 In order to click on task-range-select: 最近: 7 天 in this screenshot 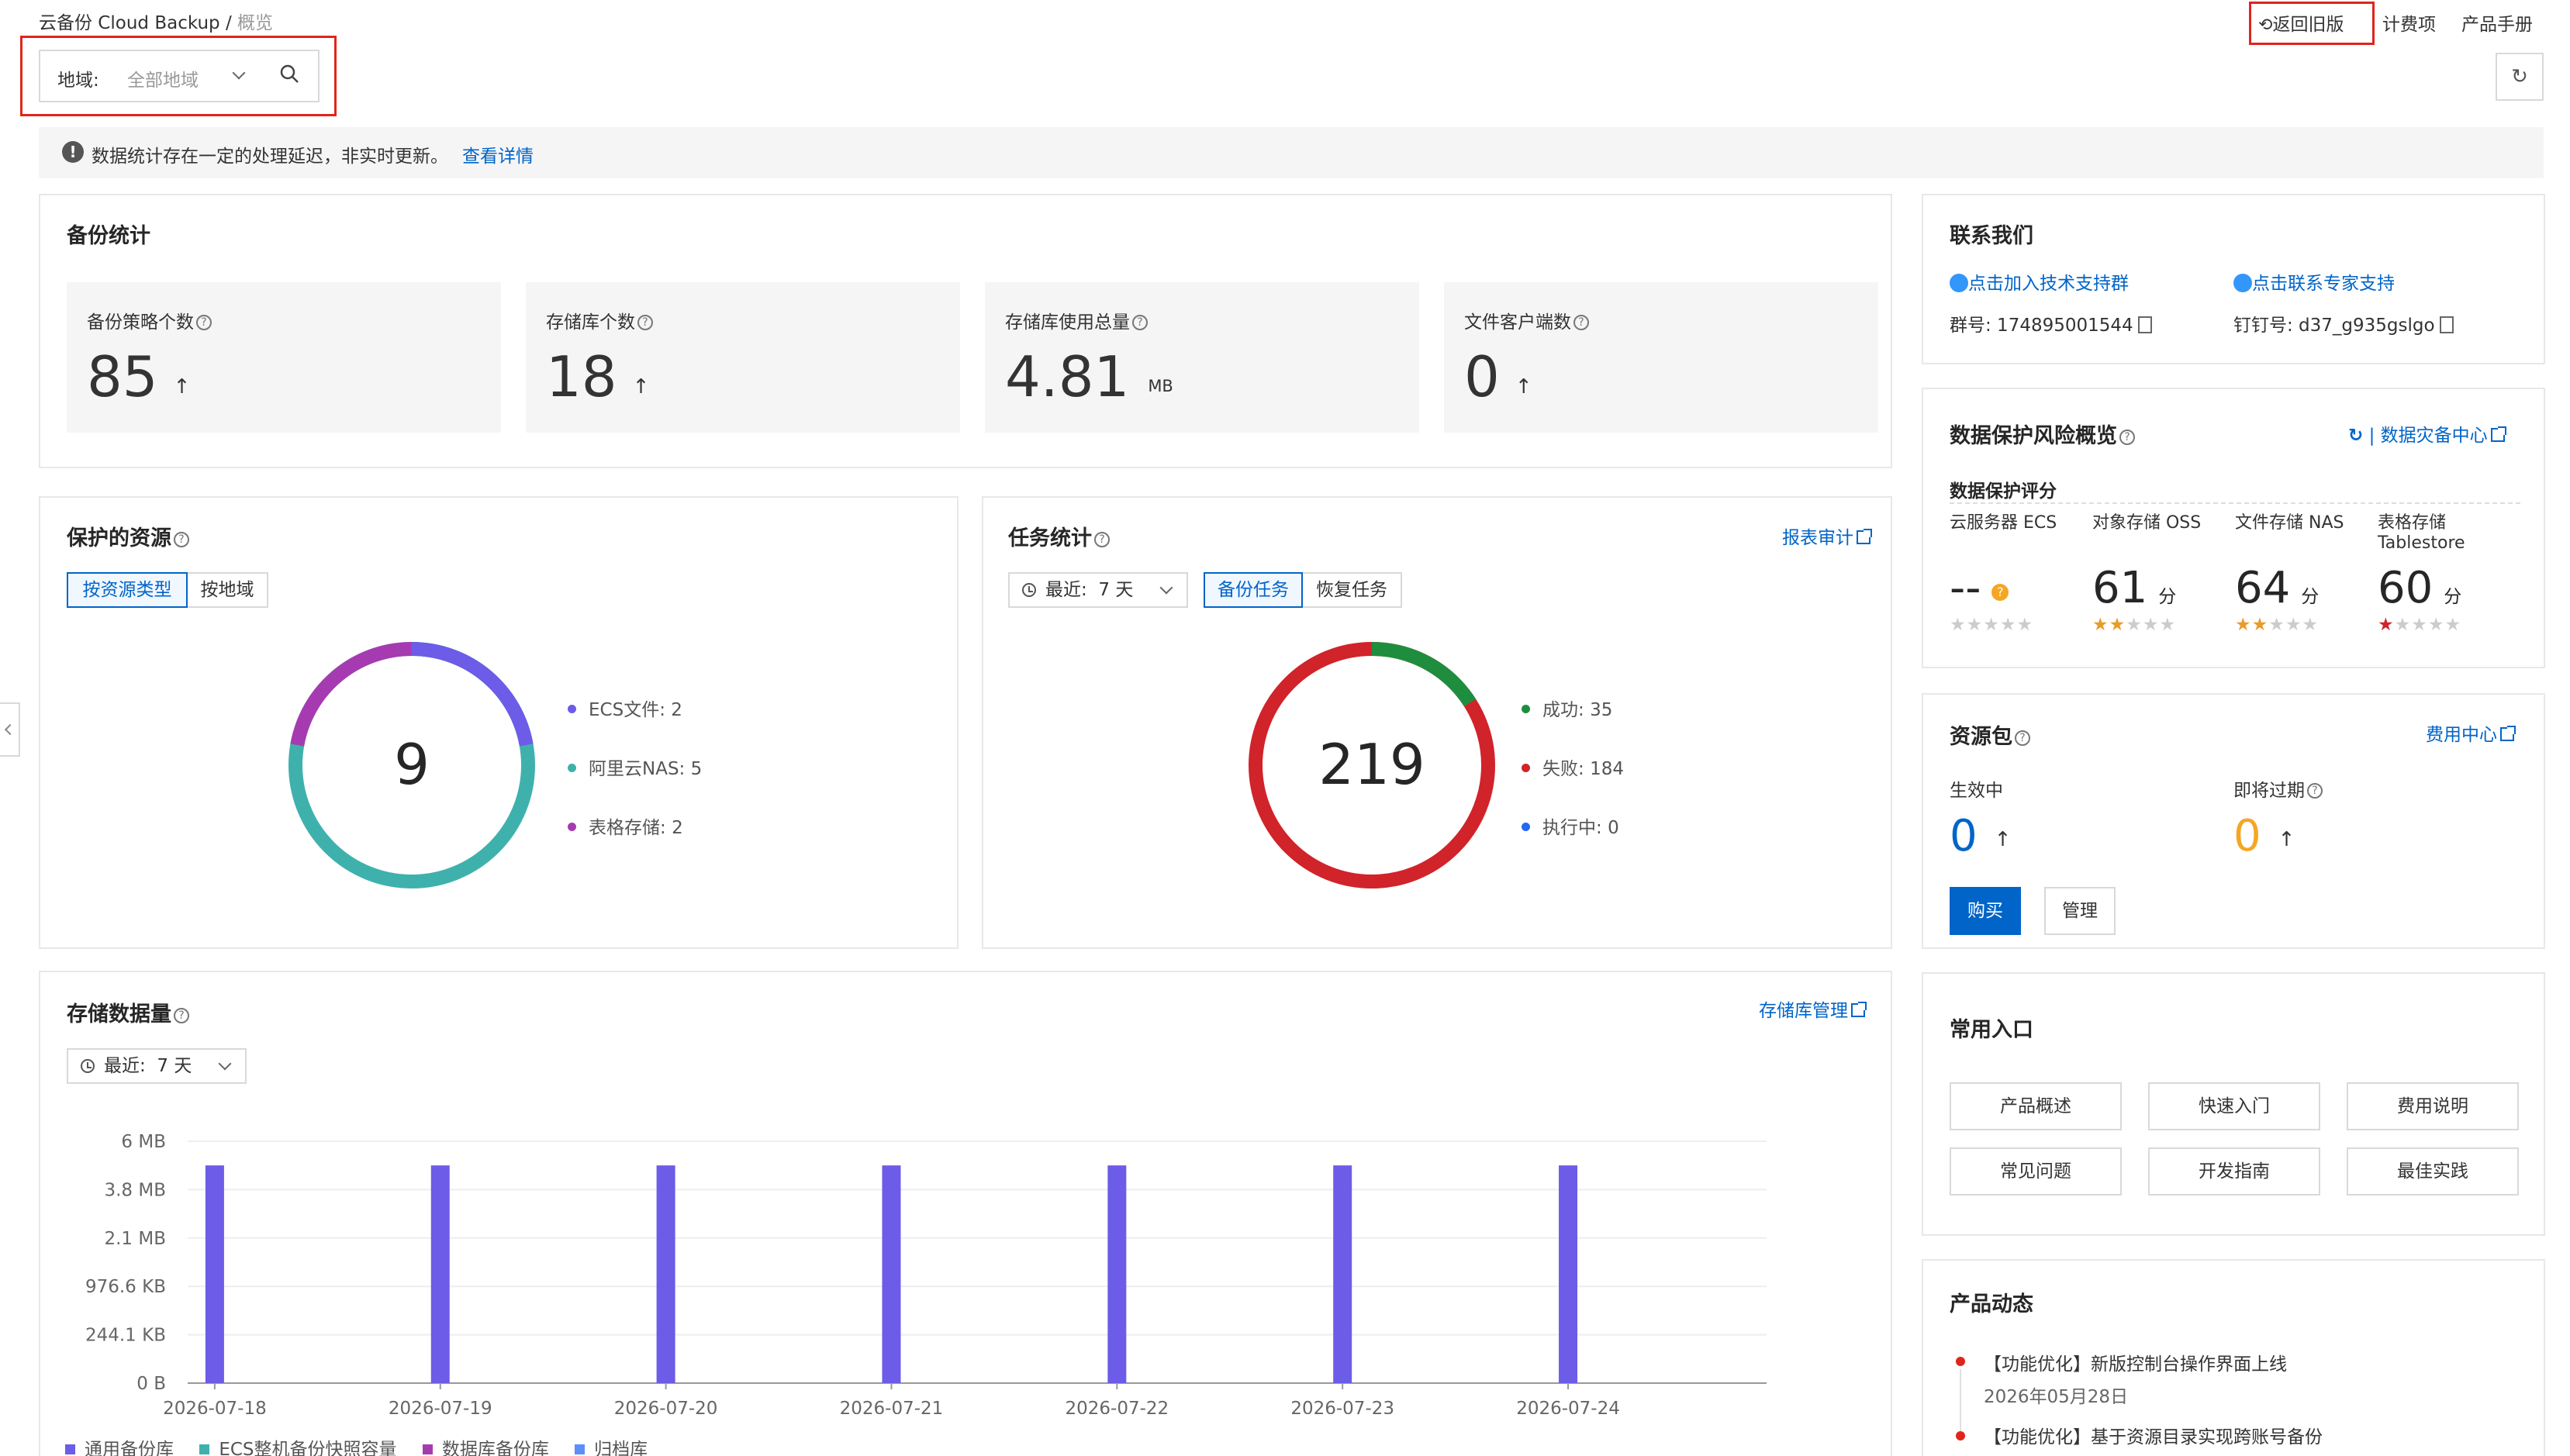, I will do `click(1098, 590)`.